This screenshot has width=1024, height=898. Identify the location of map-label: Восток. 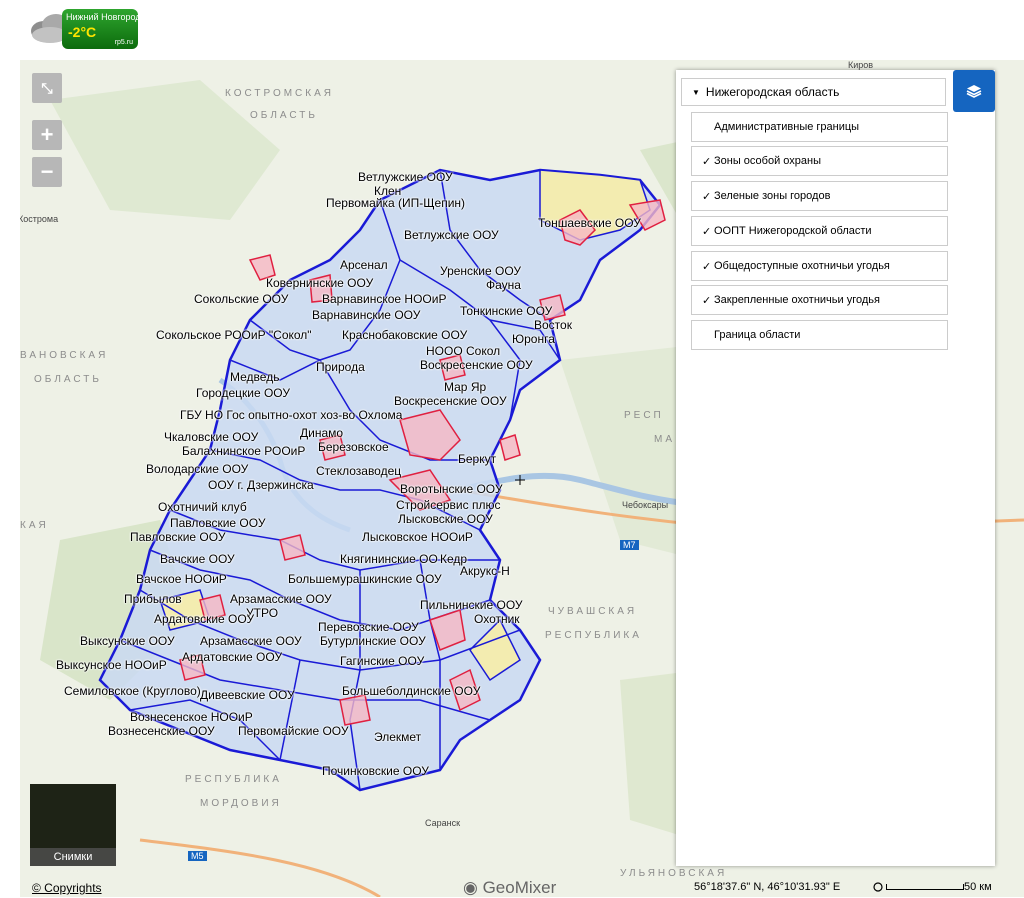
(553, 325).